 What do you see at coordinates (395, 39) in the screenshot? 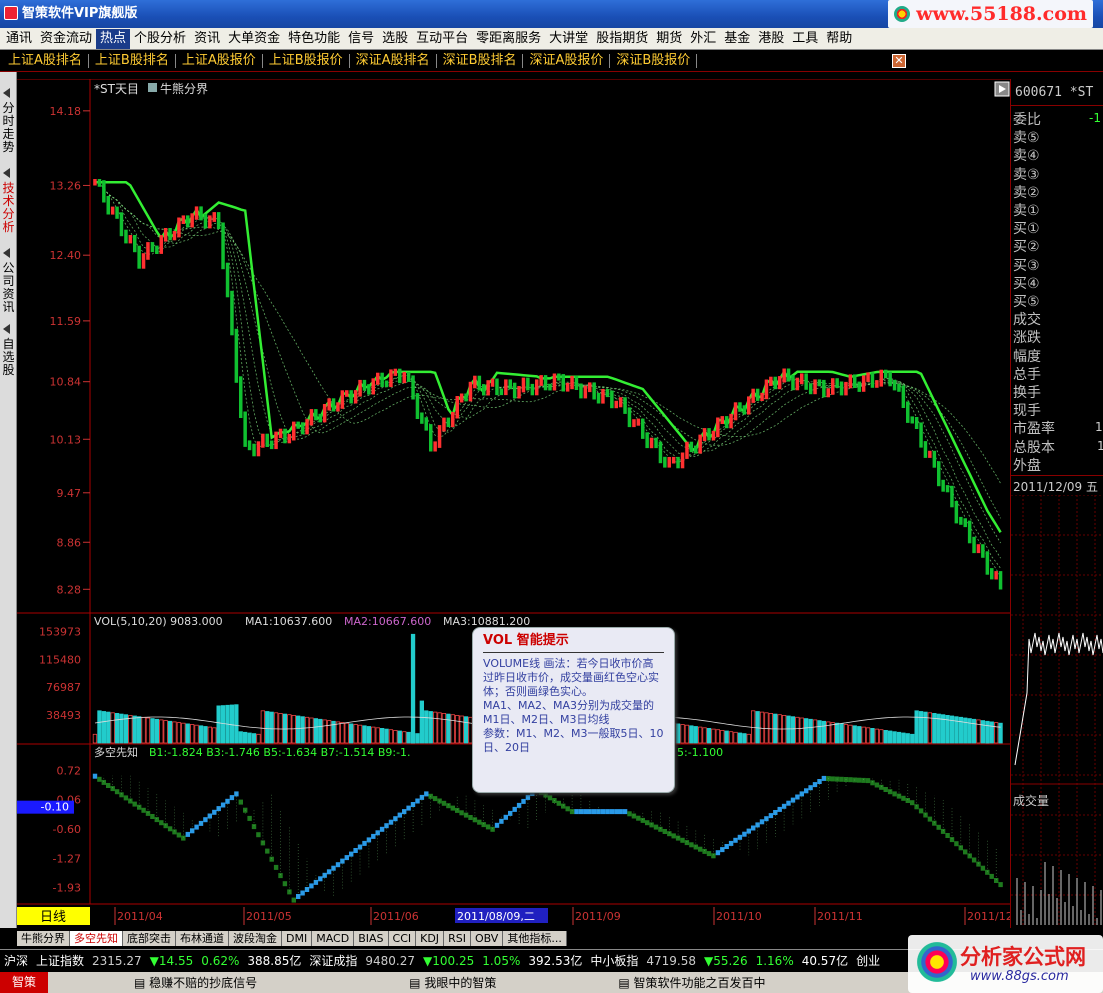
I see `menu-item: 选股` at bounding box center [395, 39].